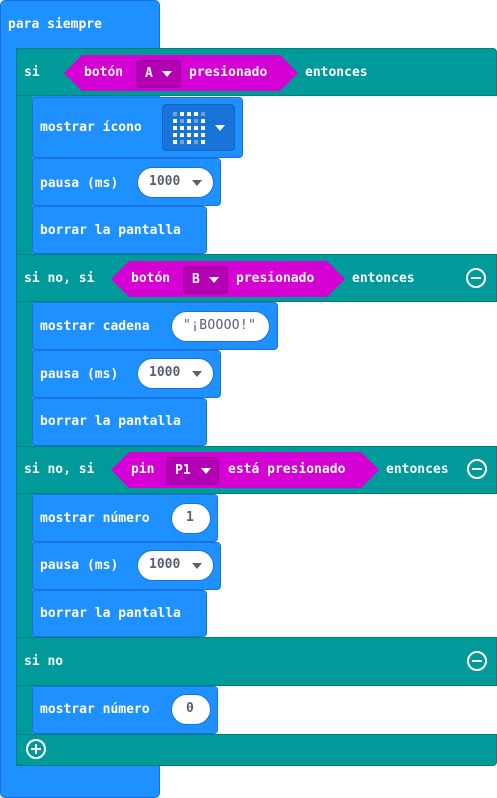 The width and height of the screenshot is (497, 798). What do you see at coordinates (191, 518) in the screenshot?
I see `number-input: 1` at bounding box center [191, 518].